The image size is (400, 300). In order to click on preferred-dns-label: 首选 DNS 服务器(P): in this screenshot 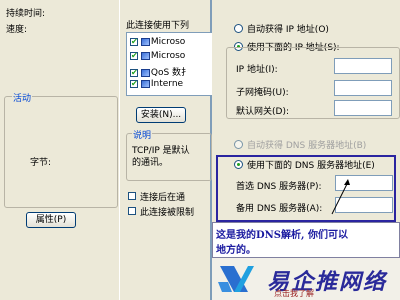, I will do `click(279, 187)`.